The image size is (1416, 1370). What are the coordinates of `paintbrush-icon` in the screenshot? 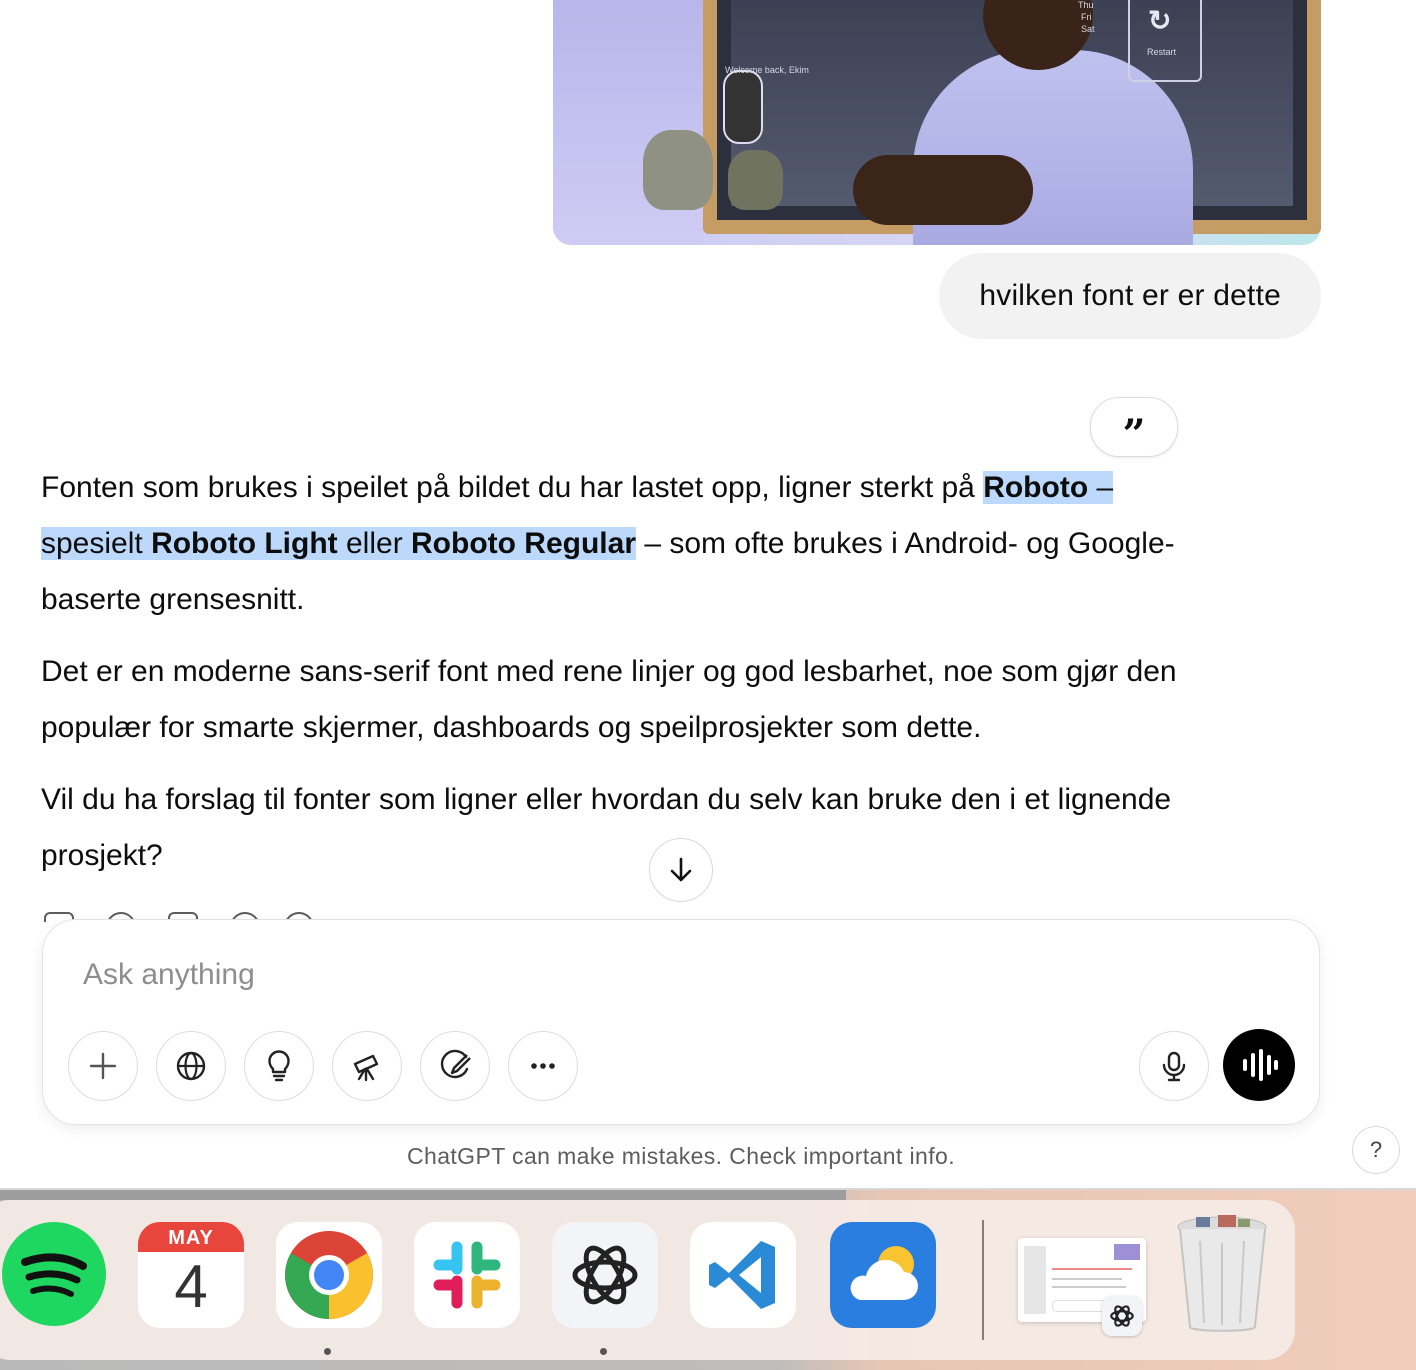 It's located at (455, 1066).